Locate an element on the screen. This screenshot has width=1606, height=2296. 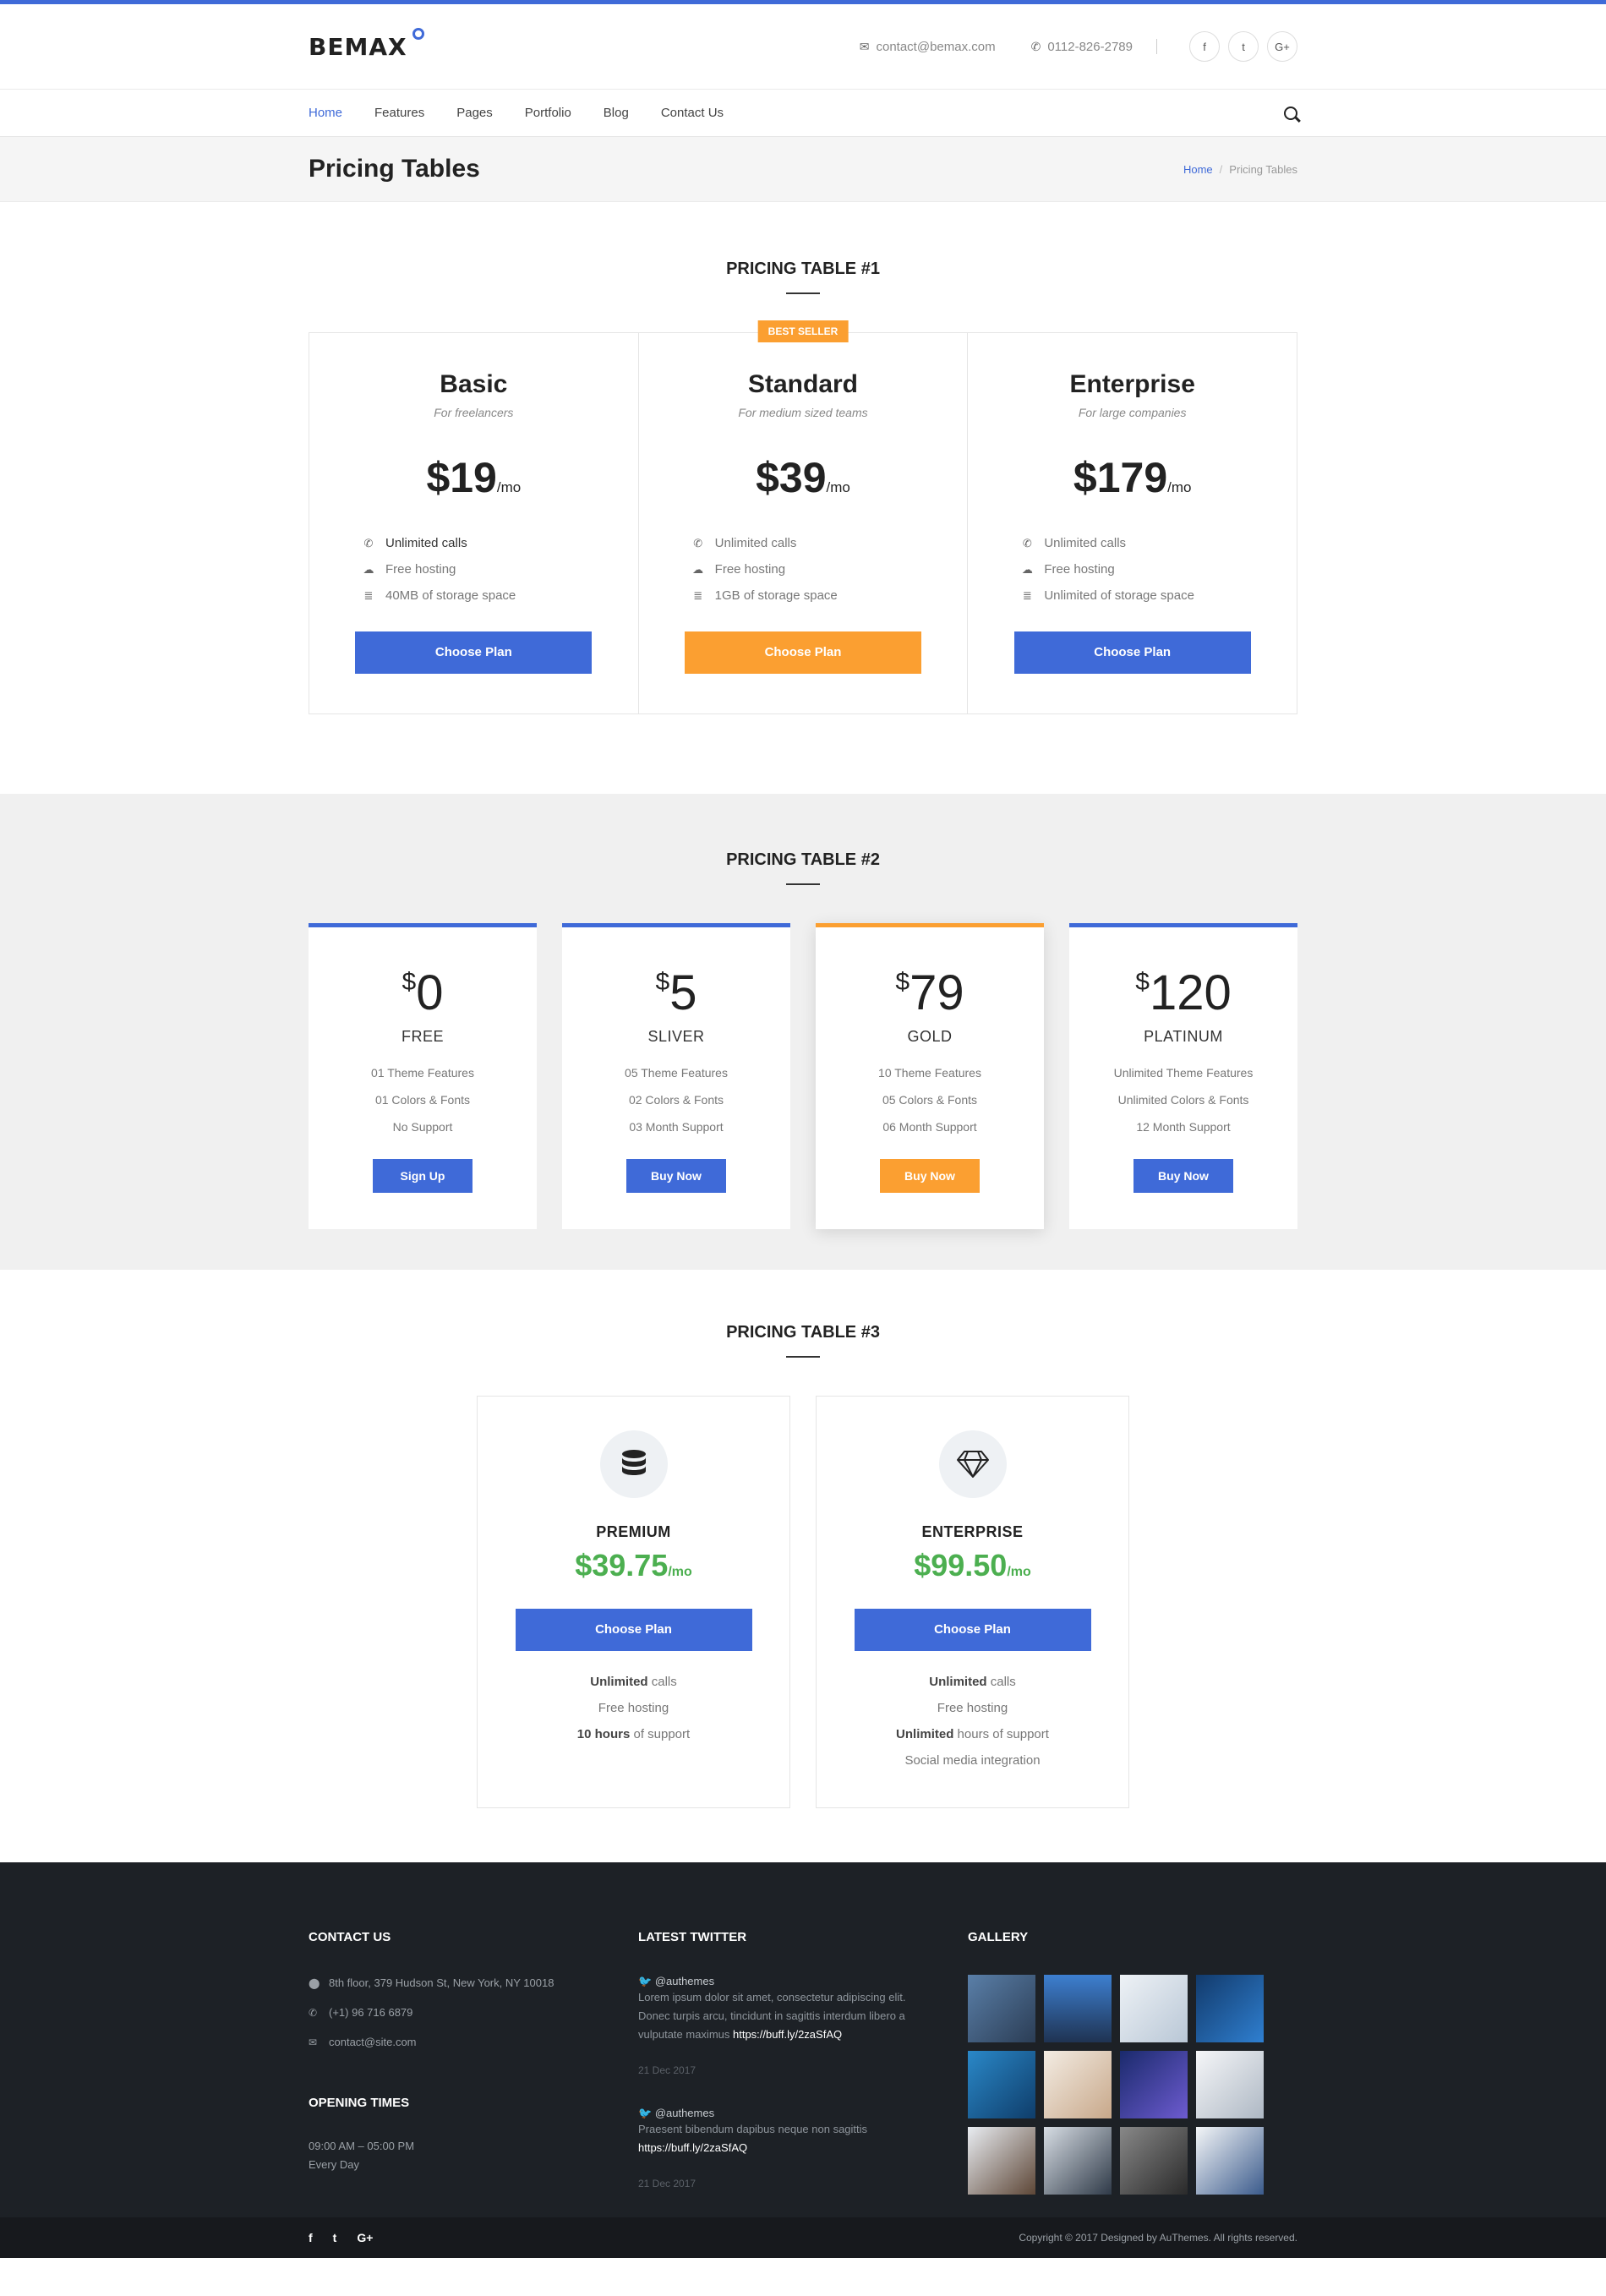
price-amount: $19 is located at coordinates (462, 477).